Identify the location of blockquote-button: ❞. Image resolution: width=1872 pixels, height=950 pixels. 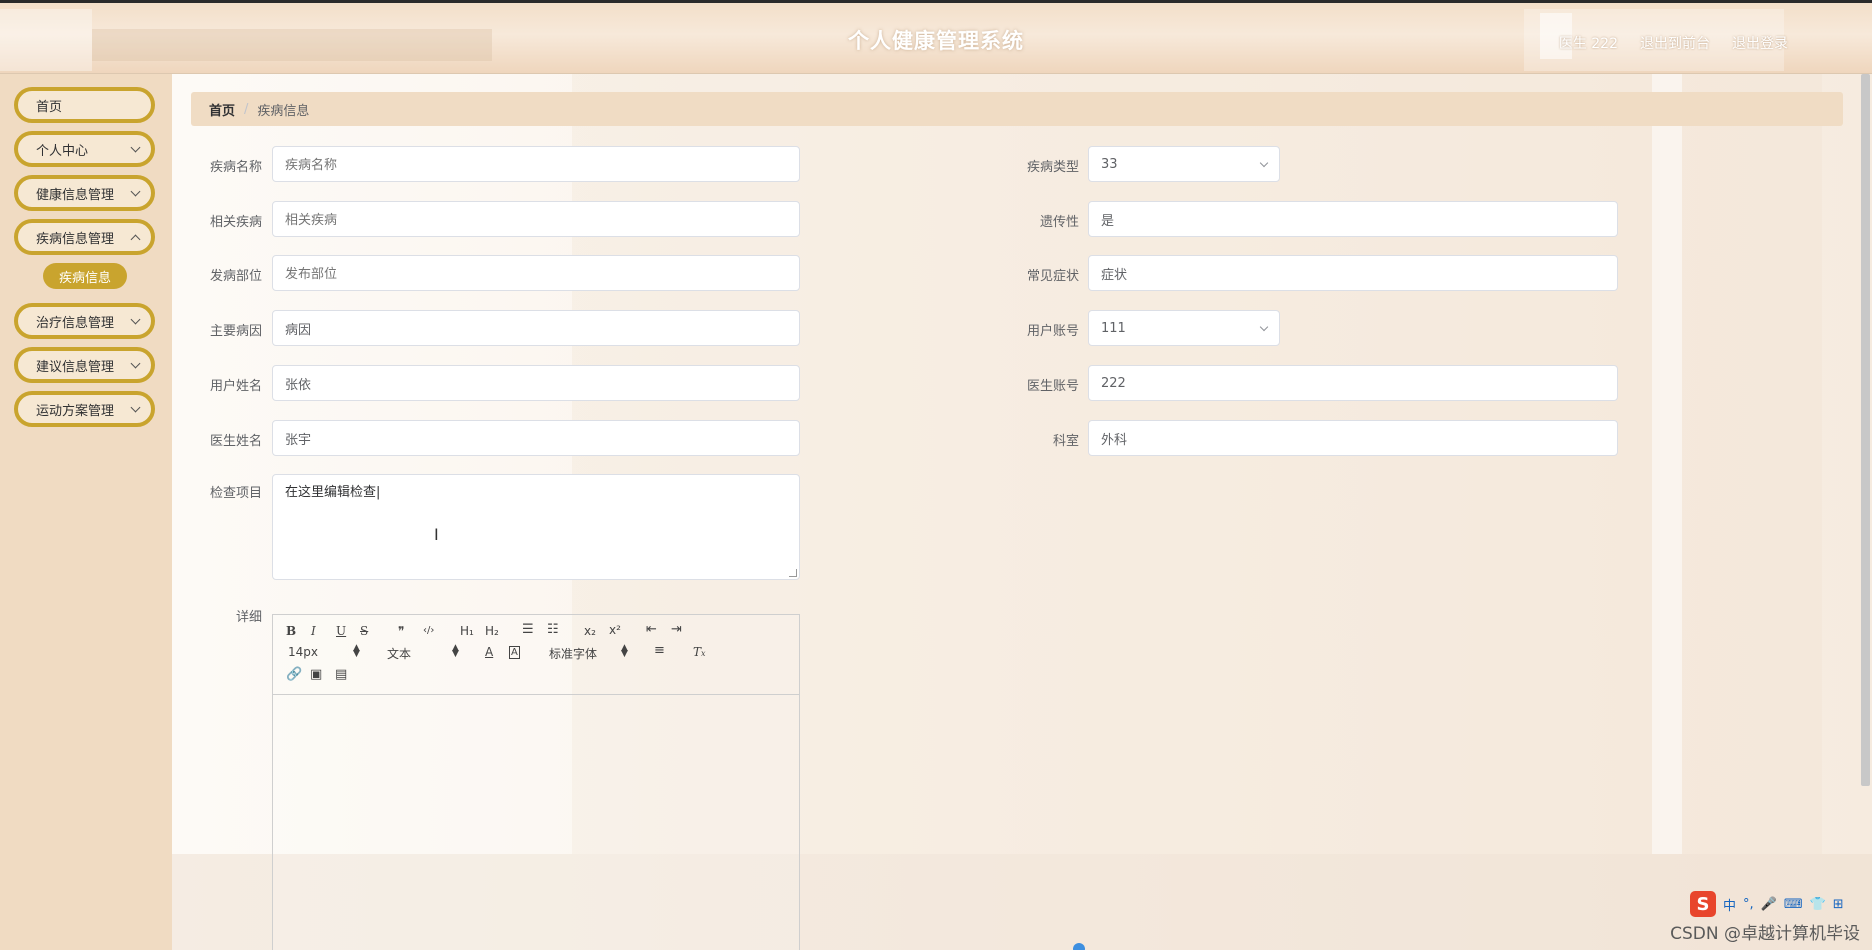
(401, 631).